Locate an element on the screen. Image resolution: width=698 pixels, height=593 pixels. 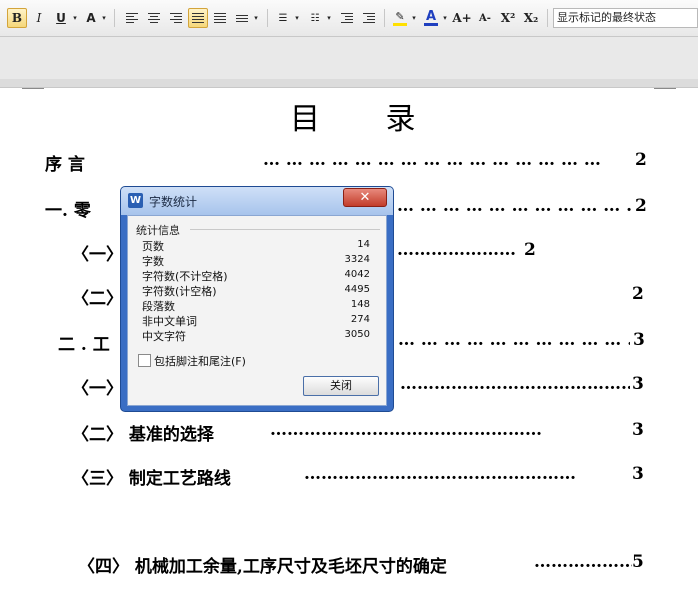
underline-button: U is located at coordinates (61, 18).